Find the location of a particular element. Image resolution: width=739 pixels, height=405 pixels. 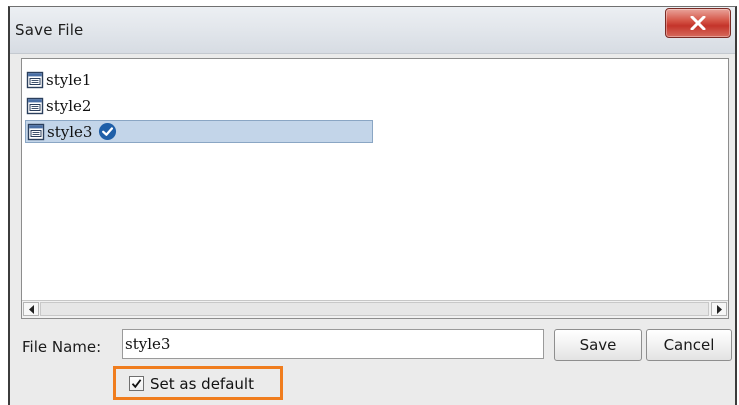

arrow-right-icon is located at coordinates (719, 309).